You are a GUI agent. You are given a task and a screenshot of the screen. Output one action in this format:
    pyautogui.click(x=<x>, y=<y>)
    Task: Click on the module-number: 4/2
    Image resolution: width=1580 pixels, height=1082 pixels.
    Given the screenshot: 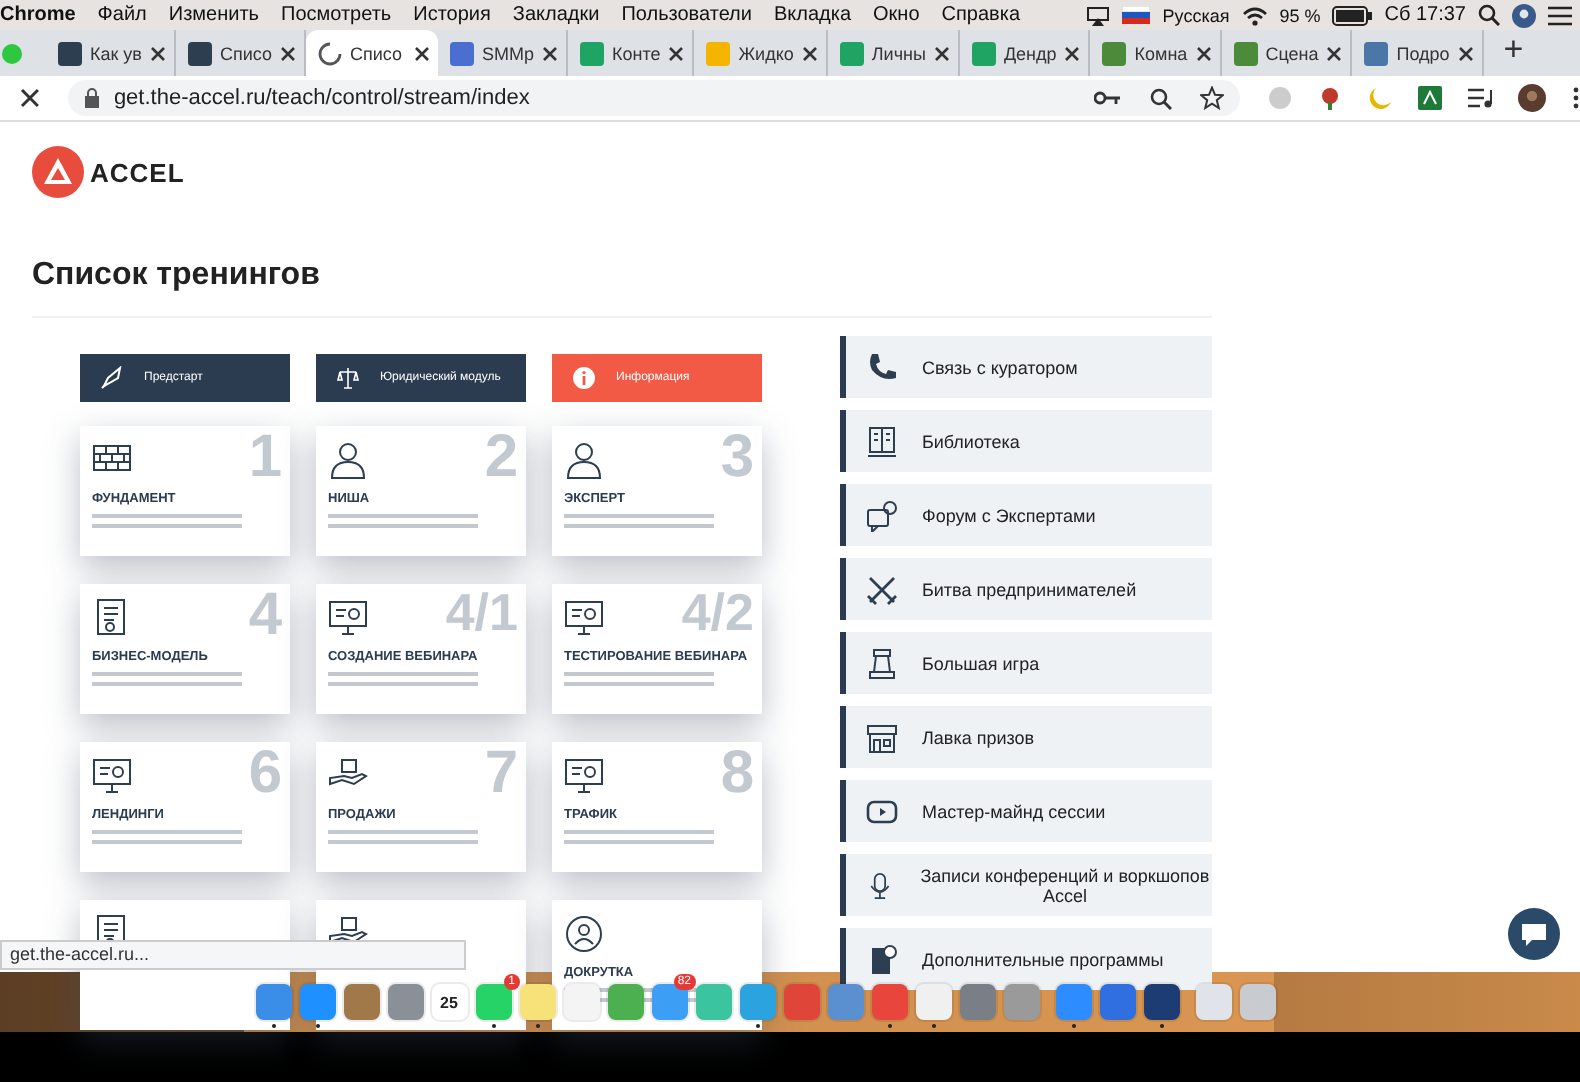 What is the action you would take?
    pyautogui.click(x=717, y=612)
    